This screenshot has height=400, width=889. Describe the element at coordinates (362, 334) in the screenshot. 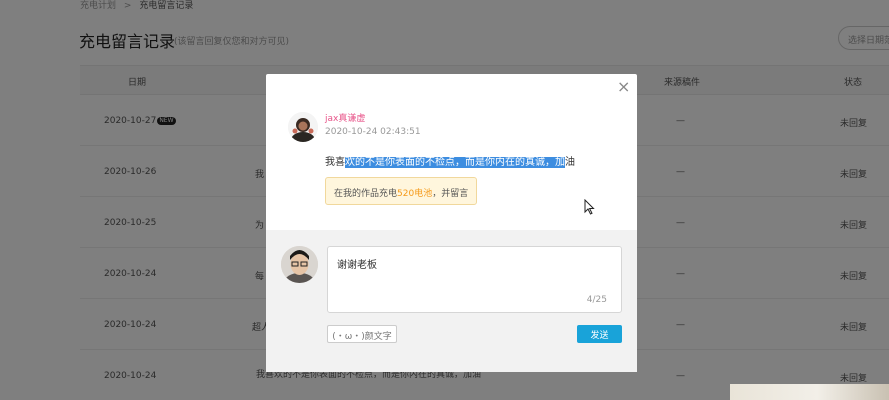

I see `kaomoji-button: (・ω・)颜文字` at that location.